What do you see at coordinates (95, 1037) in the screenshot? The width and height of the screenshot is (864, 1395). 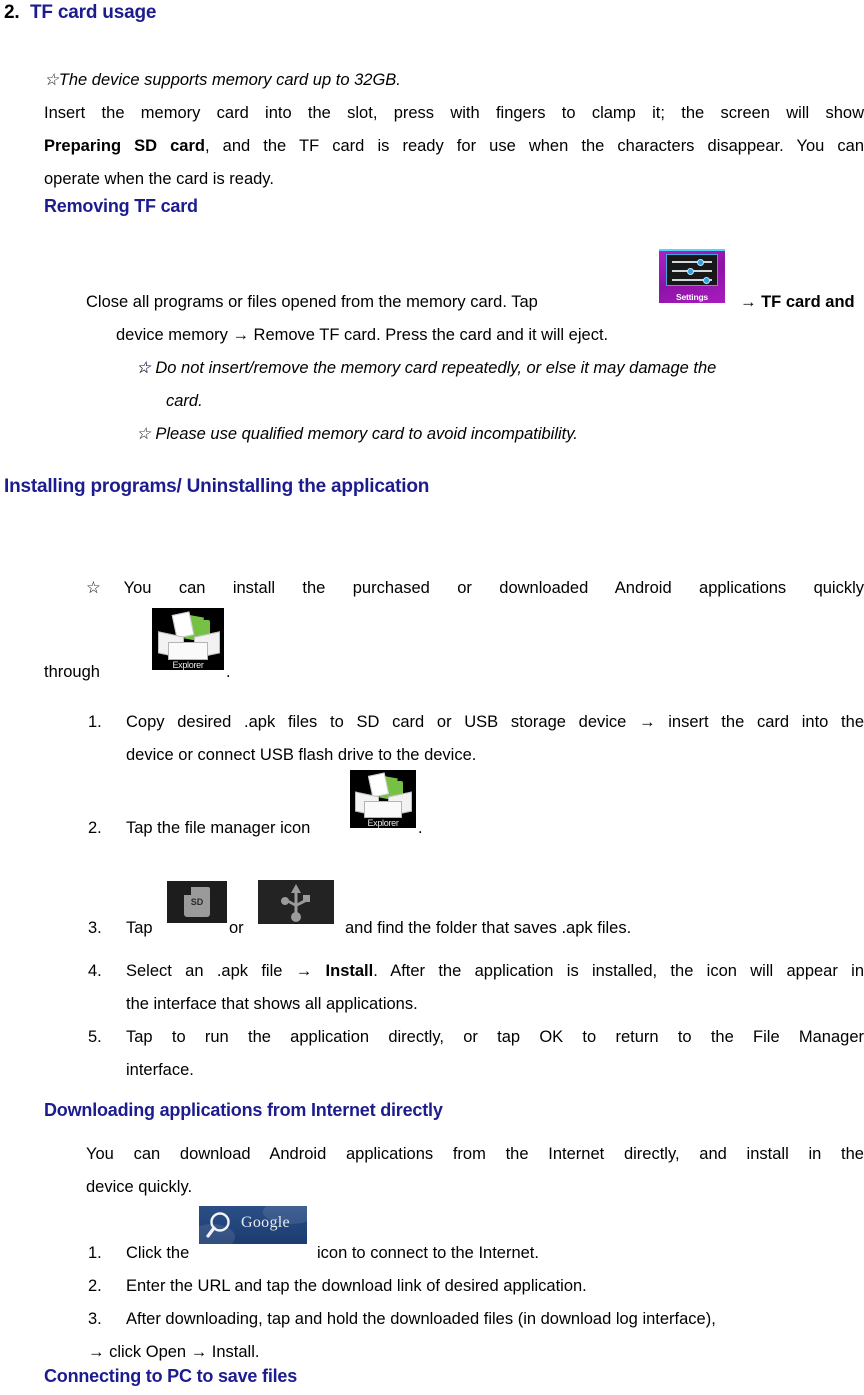 I see `list-item-number: 5.` at bounding box center [95, 1037].